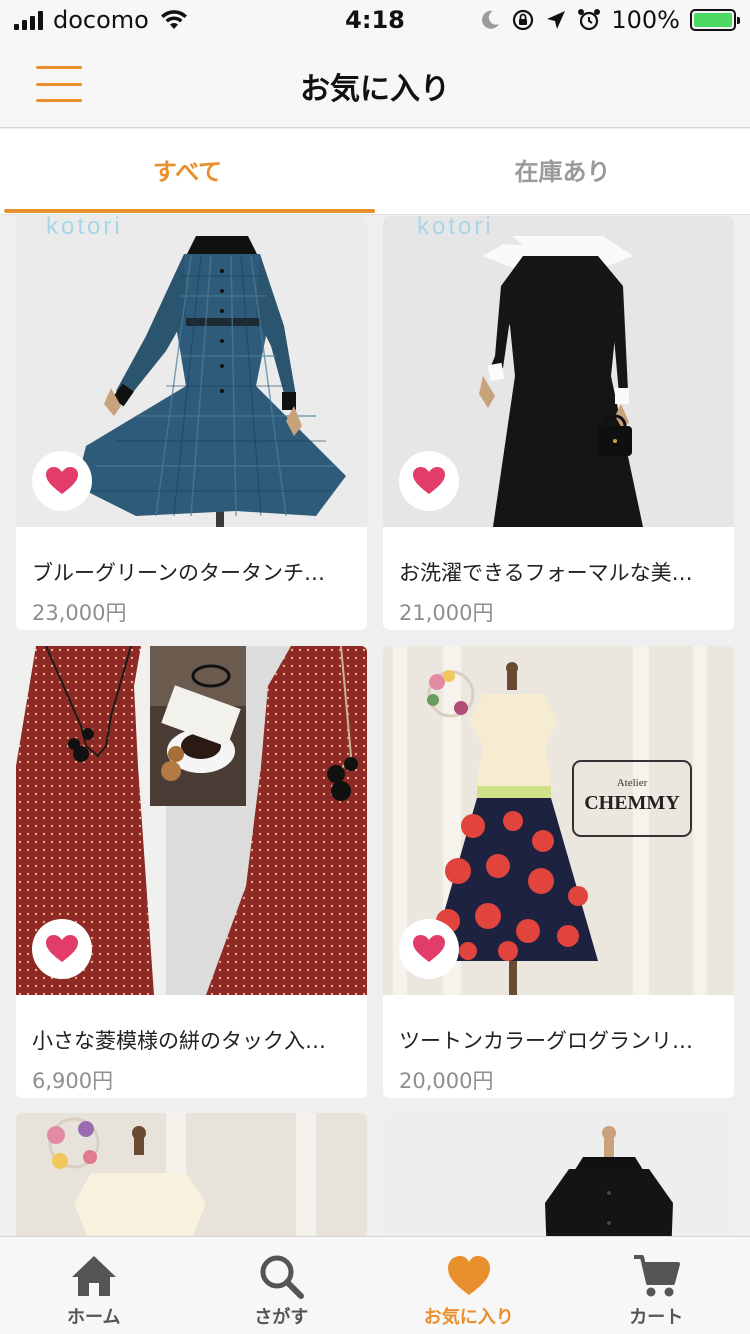 The image size is (750, 1334). Describe the element at coordinates (282, 1277) in the screenshot. I see `search-icon` at that location.